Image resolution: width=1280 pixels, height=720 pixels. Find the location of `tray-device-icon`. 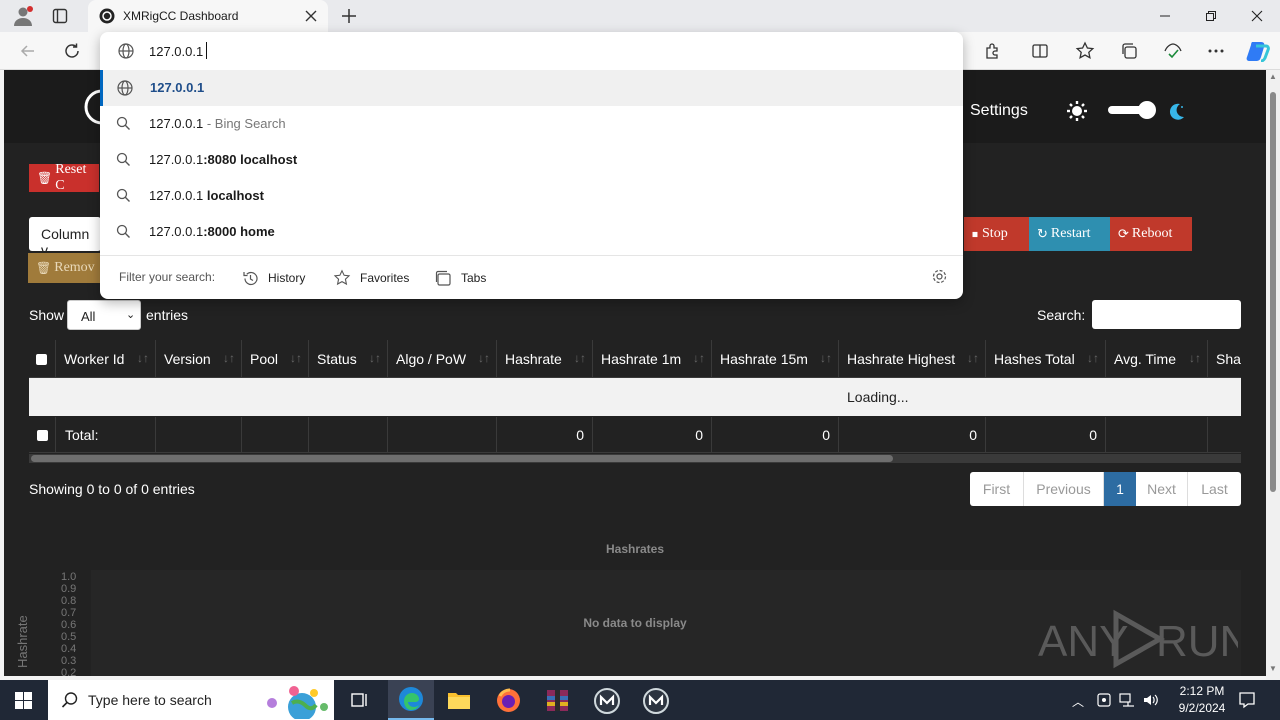

tray-device-icon is located at coordinates (1104, 700).